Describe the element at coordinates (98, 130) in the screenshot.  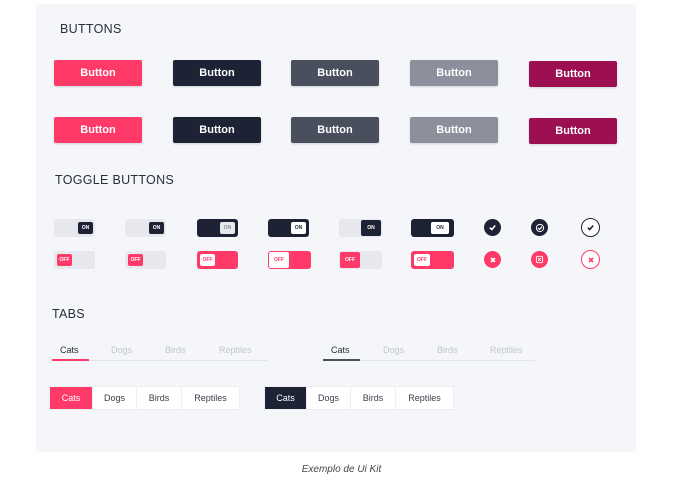
I see `button-pink-hover: Button` at that location.